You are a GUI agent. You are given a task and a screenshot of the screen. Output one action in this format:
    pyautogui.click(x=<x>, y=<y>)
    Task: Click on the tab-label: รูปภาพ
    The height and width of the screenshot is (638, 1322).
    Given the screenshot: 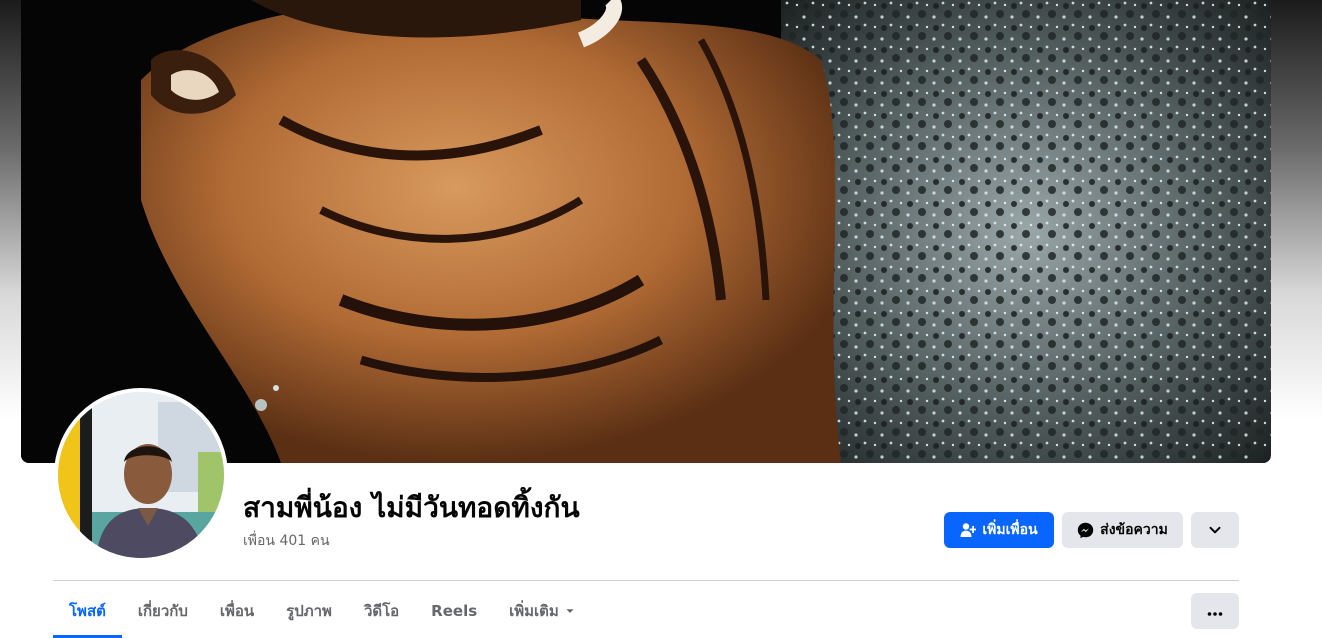 What is the action you would take?
    pyautogui.click(x=309, y=611)
    